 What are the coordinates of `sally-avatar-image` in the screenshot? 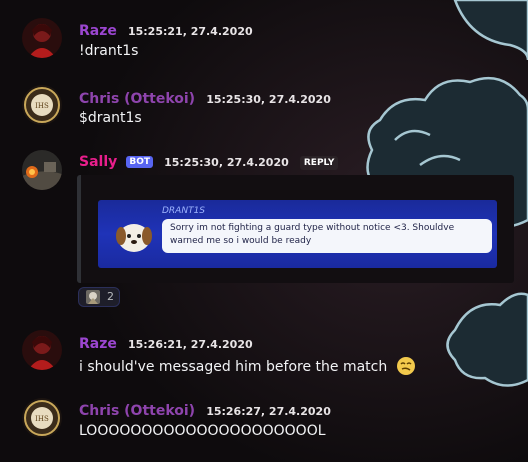 It's located at (42, 170).